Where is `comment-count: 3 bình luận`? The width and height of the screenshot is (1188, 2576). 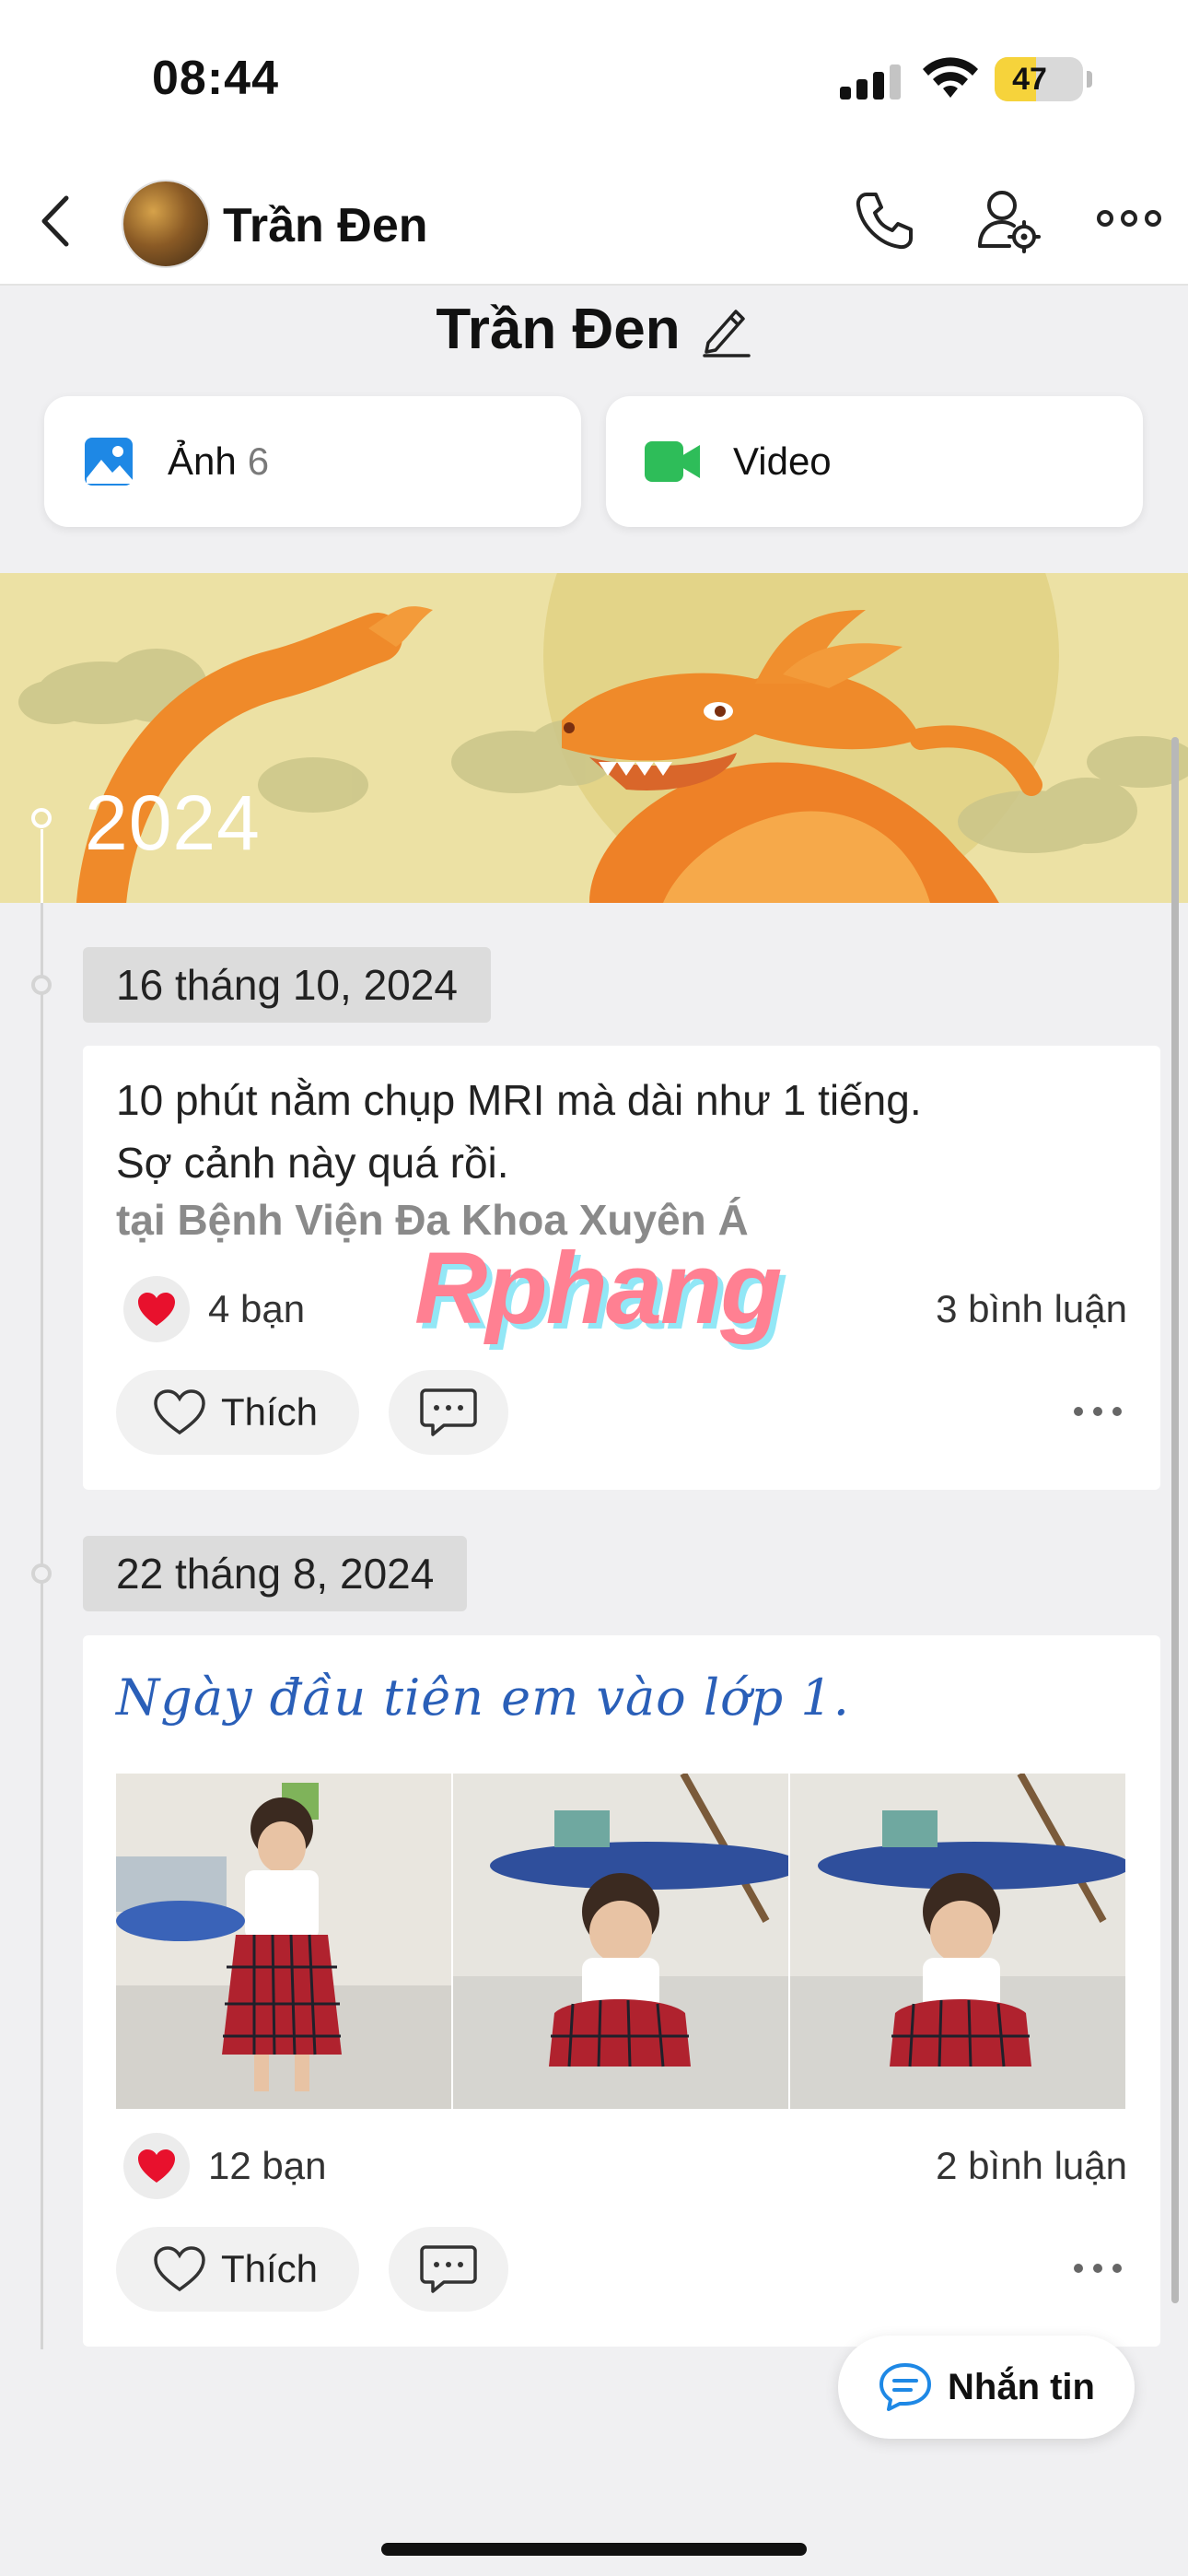 comment-count: 3 bình luận is located at coordinates (1031, 1309).